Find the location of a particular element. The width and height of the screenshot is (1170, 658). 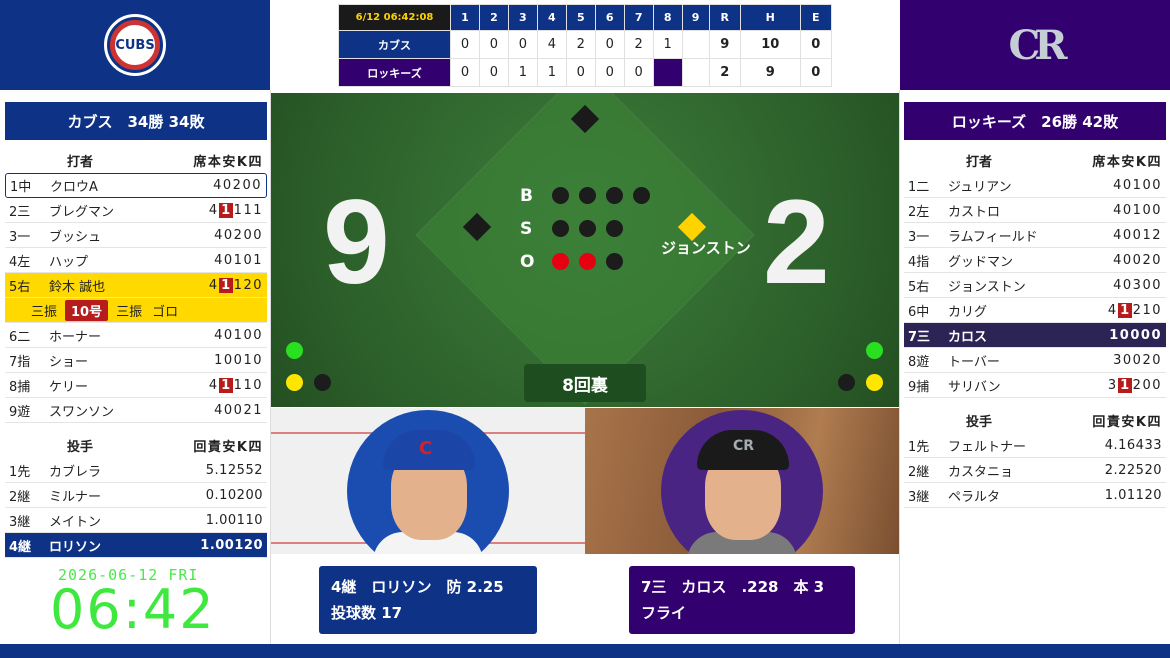

batter-position: 4指 is located at coordinates (919, 262).